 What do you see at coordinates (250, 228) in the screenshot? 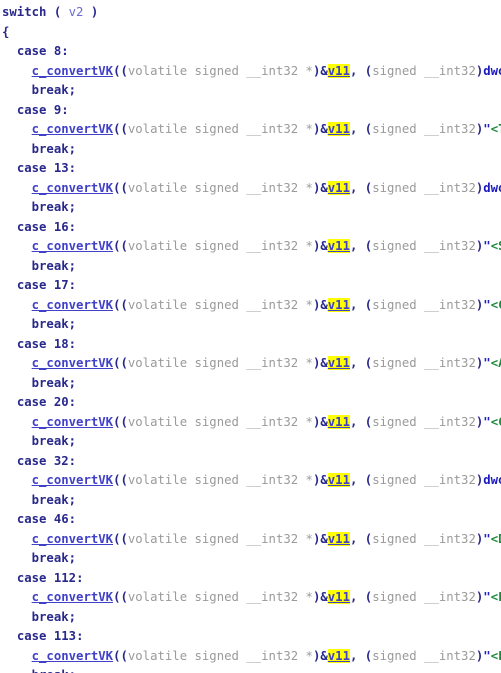
I see `code-line-case-label: case 16:` at bounding box center [250, 228].